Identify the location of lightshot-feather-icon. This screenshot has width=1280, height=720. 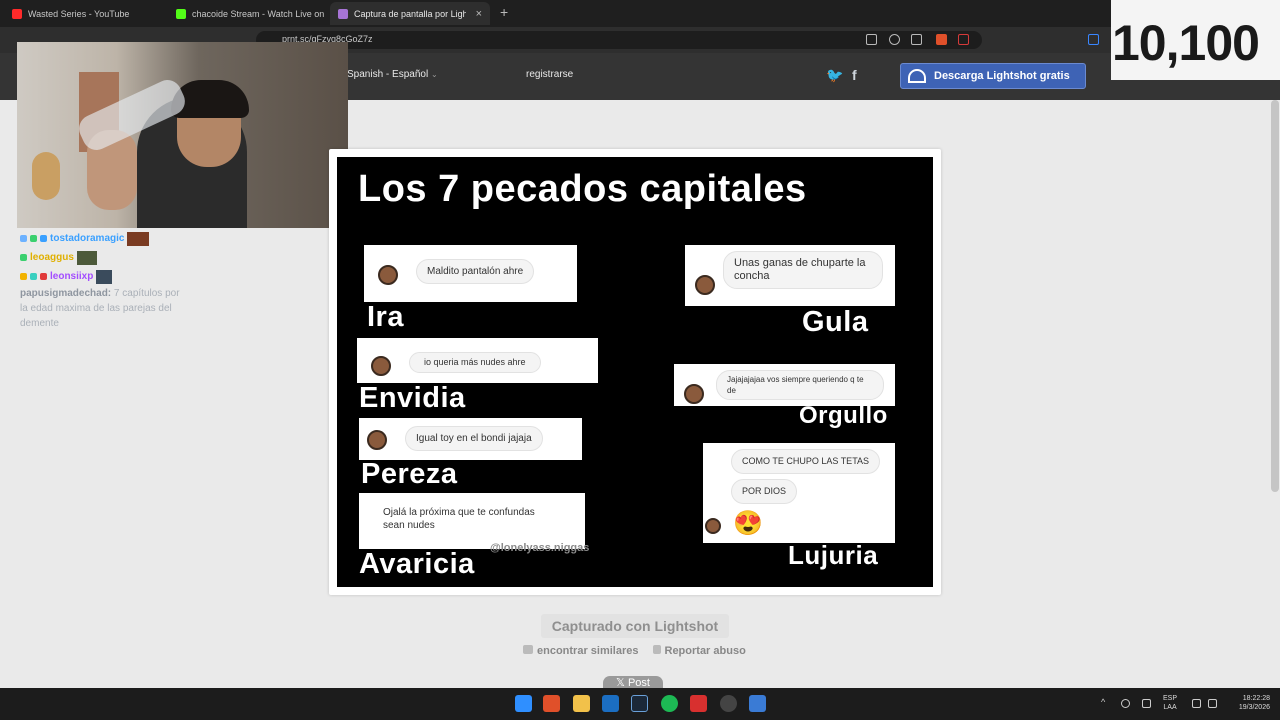
(343, 13).